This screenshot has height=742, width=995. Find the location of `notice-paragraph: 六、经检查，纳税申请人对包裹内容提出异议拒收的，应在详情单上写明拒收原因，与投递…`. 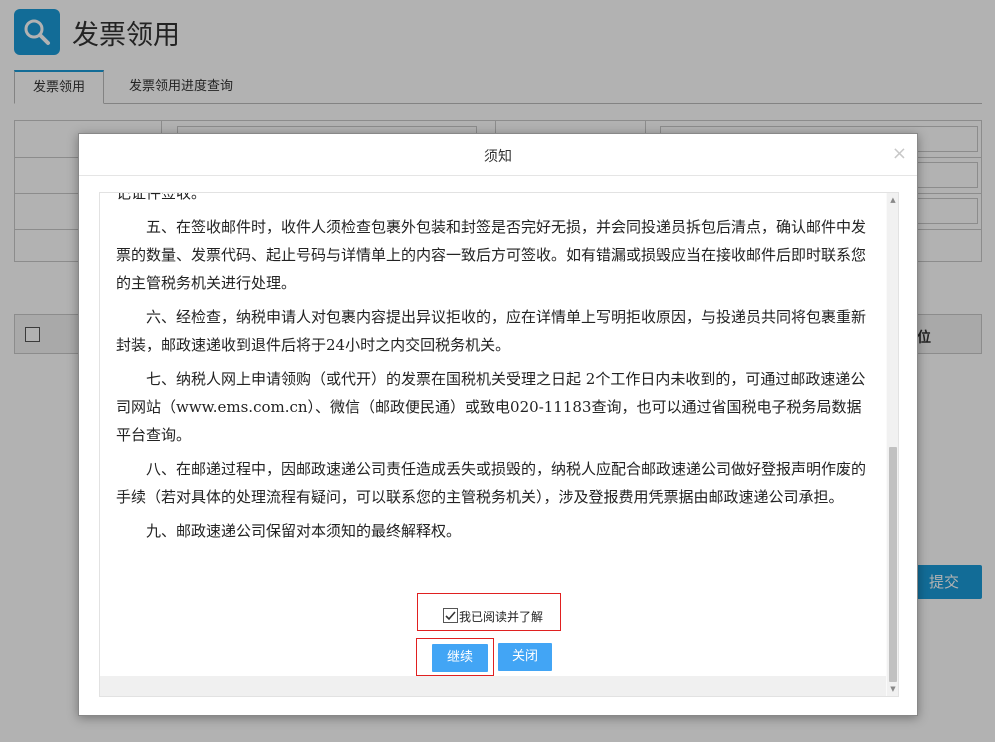

notice-paragraph: 六、经检查，纳税申请人对包裹内容提出异议拒收的，应在详情单上写明拒收原因，与投递… is located at coordinates (491, 331).